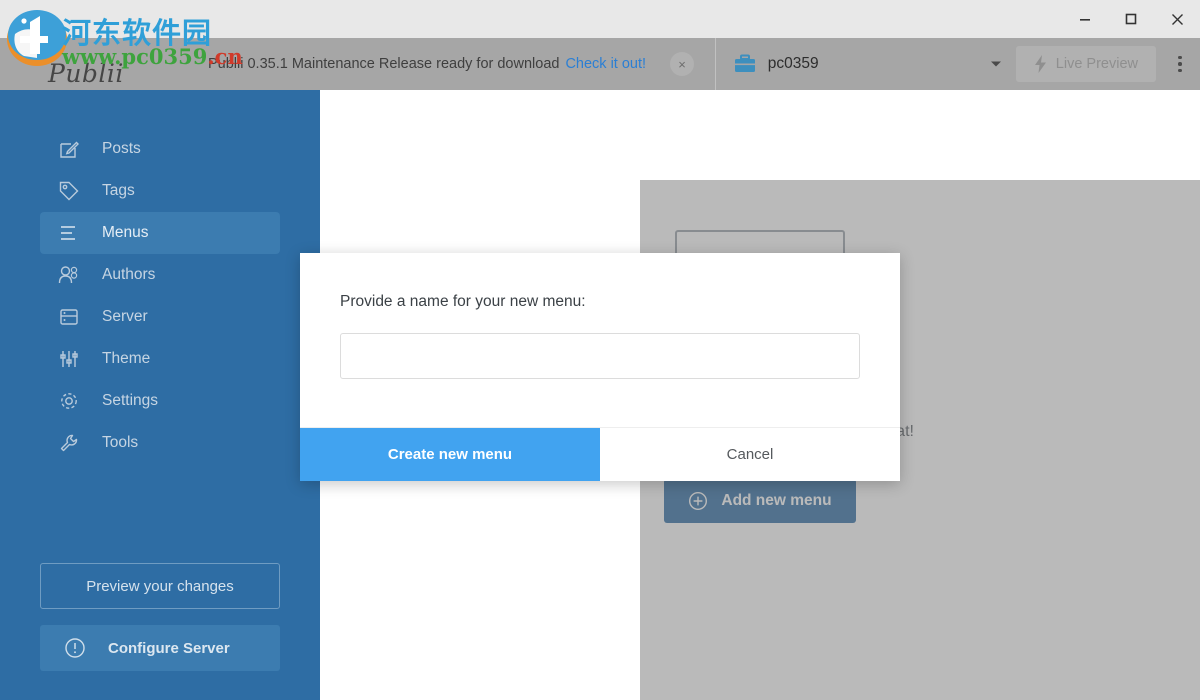  What do you see at coordinates (600, 356) in the screenshot?
I see `menu-name-input` at bounding box center [600, 356].